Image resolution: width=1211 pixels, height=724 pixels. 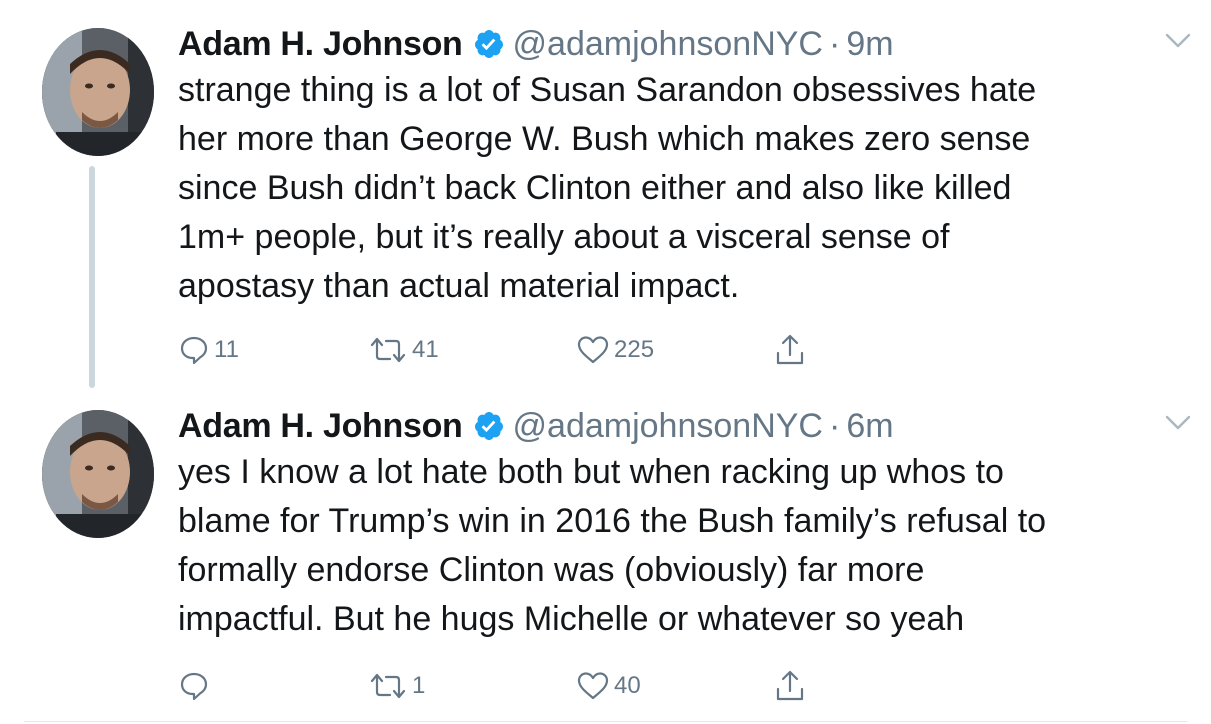 What do you see at coordinates (419, 685) in the screenshot?
I see `retweet-count: 1` at bounding box center [419, 685].